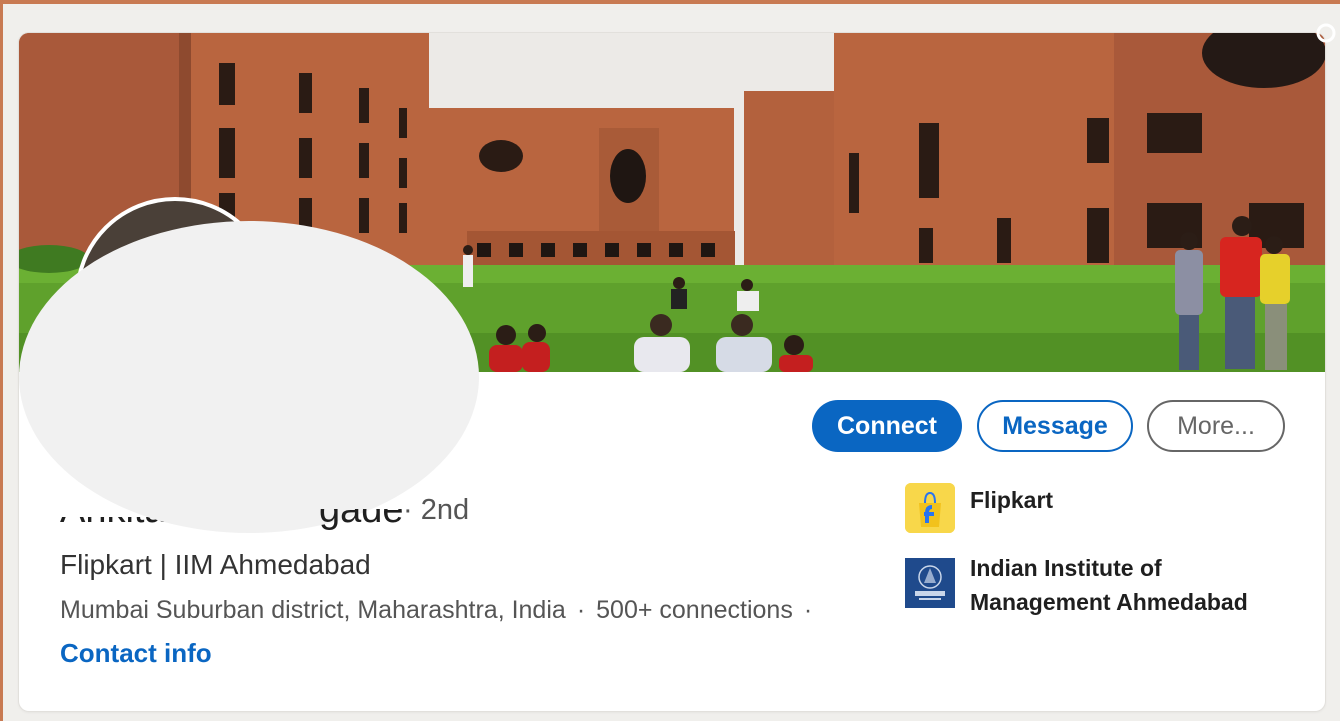 This screenshot has width=1340, height=721. What do you see at coordinates (1012, 500) in the screenshot?
I see `company-name: Flipkart` at bounding box center [1012, 500].